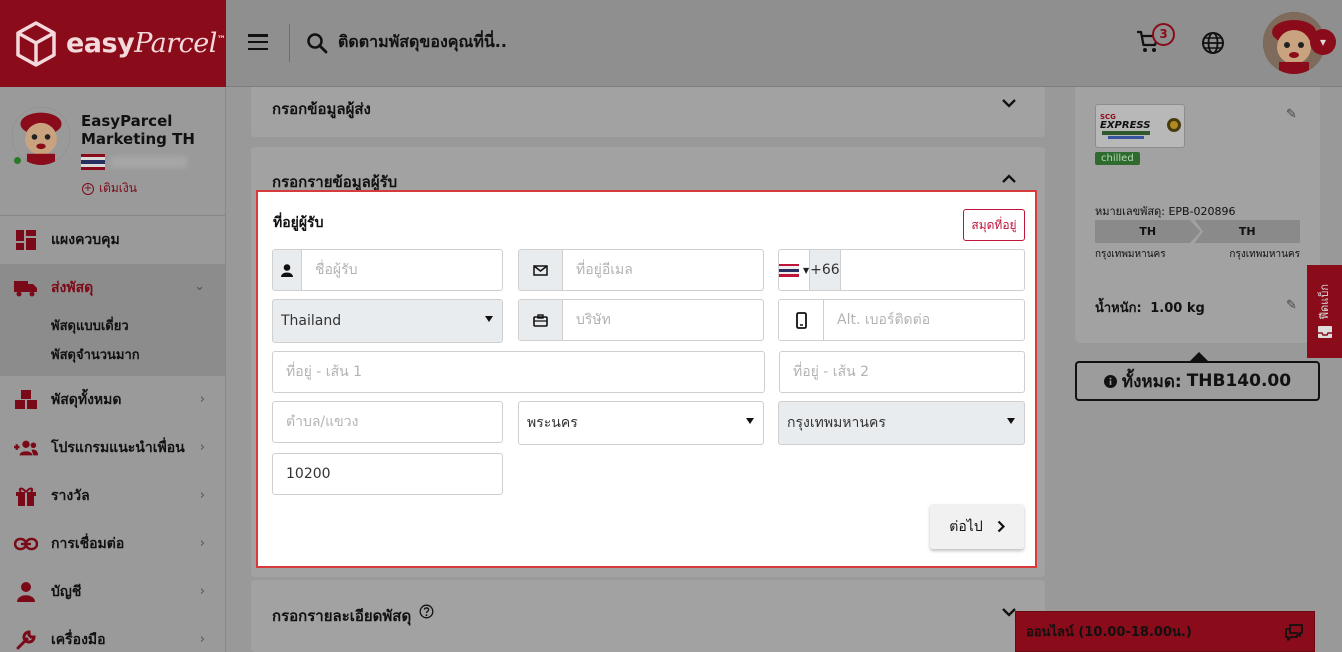  Describe the element at coordinates (663, 320) in the screenshot. I see `company-input` at that location.